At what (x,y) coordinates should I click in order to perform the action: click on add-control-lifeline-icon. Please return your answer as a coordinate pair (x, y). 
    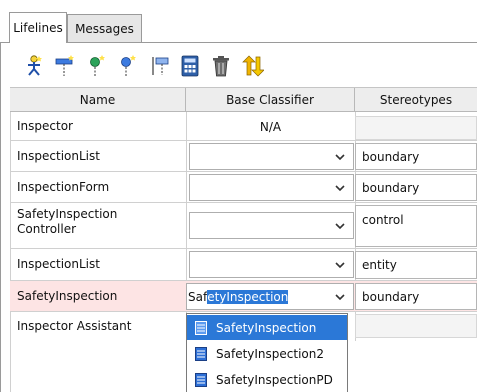
    Looking at the image, I should click on (97, 65).